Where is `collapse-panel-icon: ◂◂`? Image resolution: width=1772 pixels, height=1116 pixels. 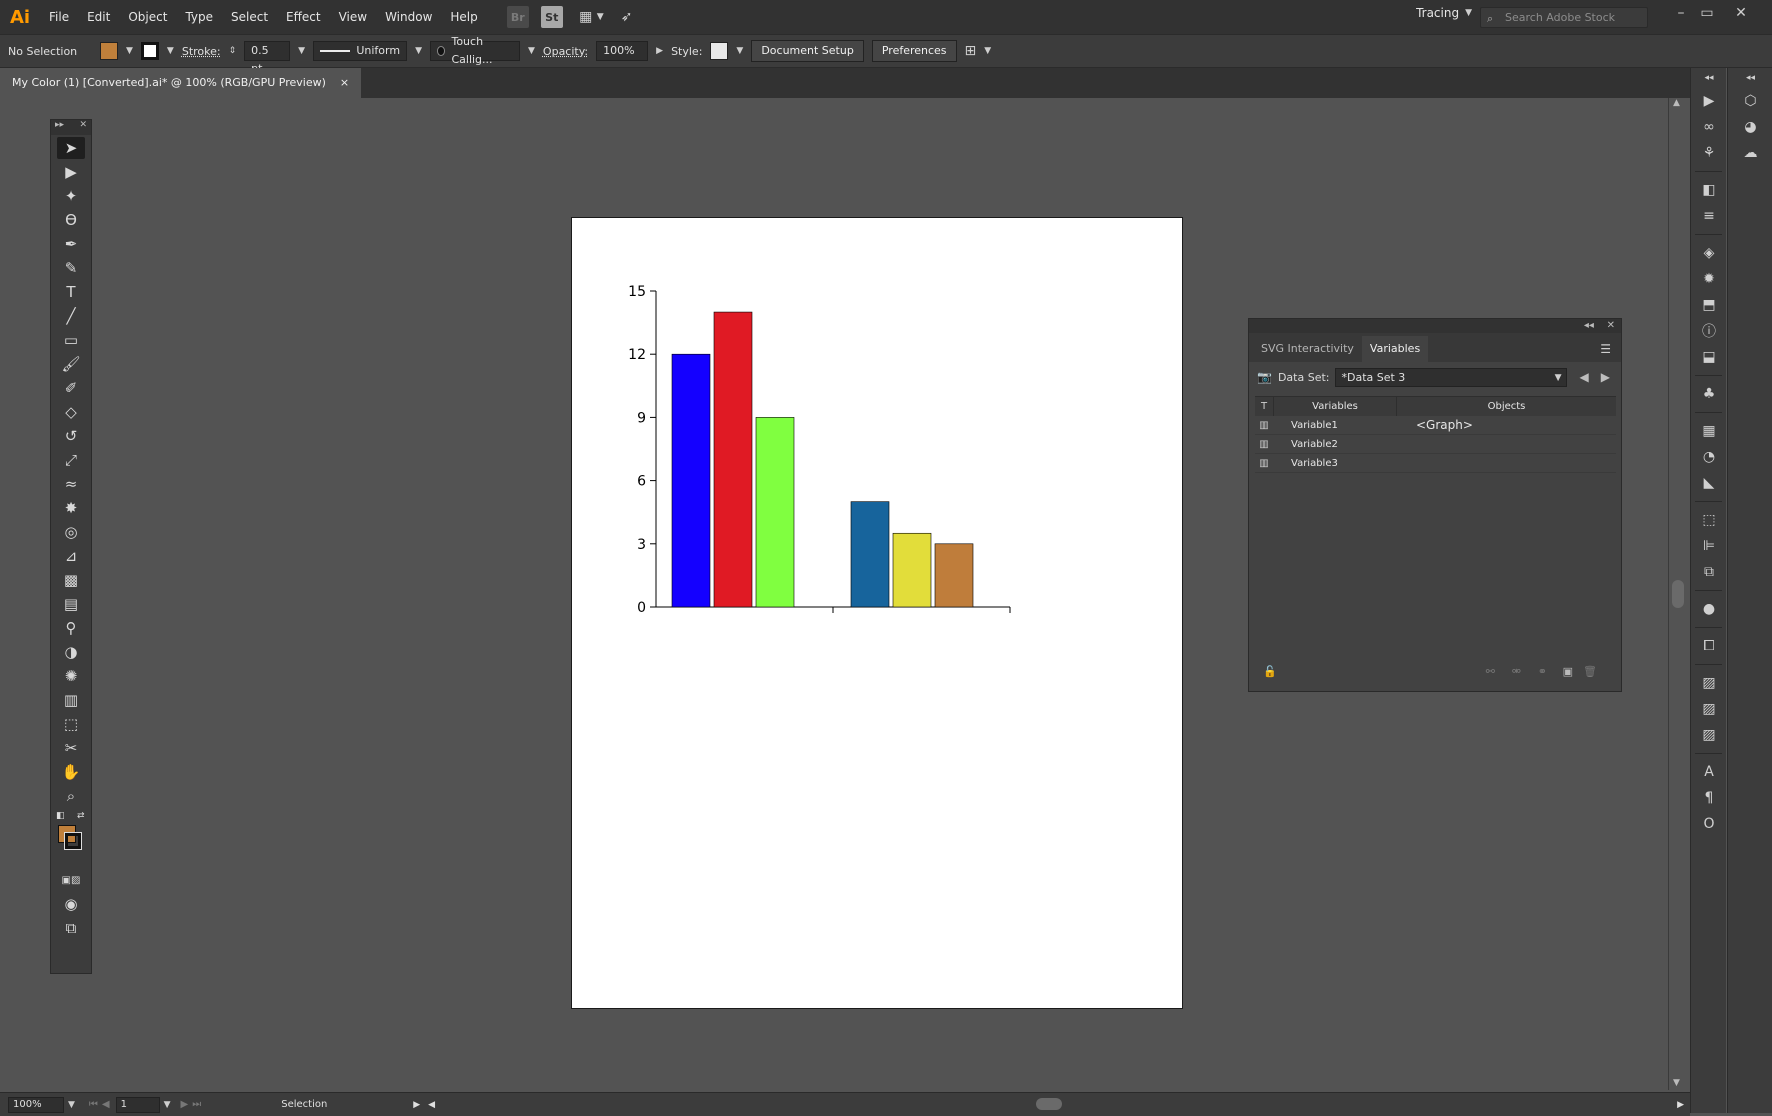 collapse-panel-icon: ◂◂ is located at coordinates (1589, 325).